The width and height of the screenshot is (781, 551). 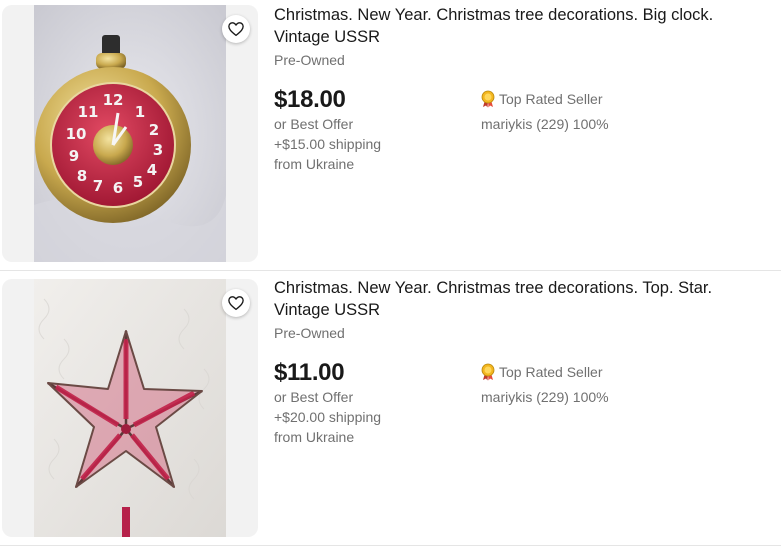 I want to click on listing-price: $18.00, so click(x=310, y=99).